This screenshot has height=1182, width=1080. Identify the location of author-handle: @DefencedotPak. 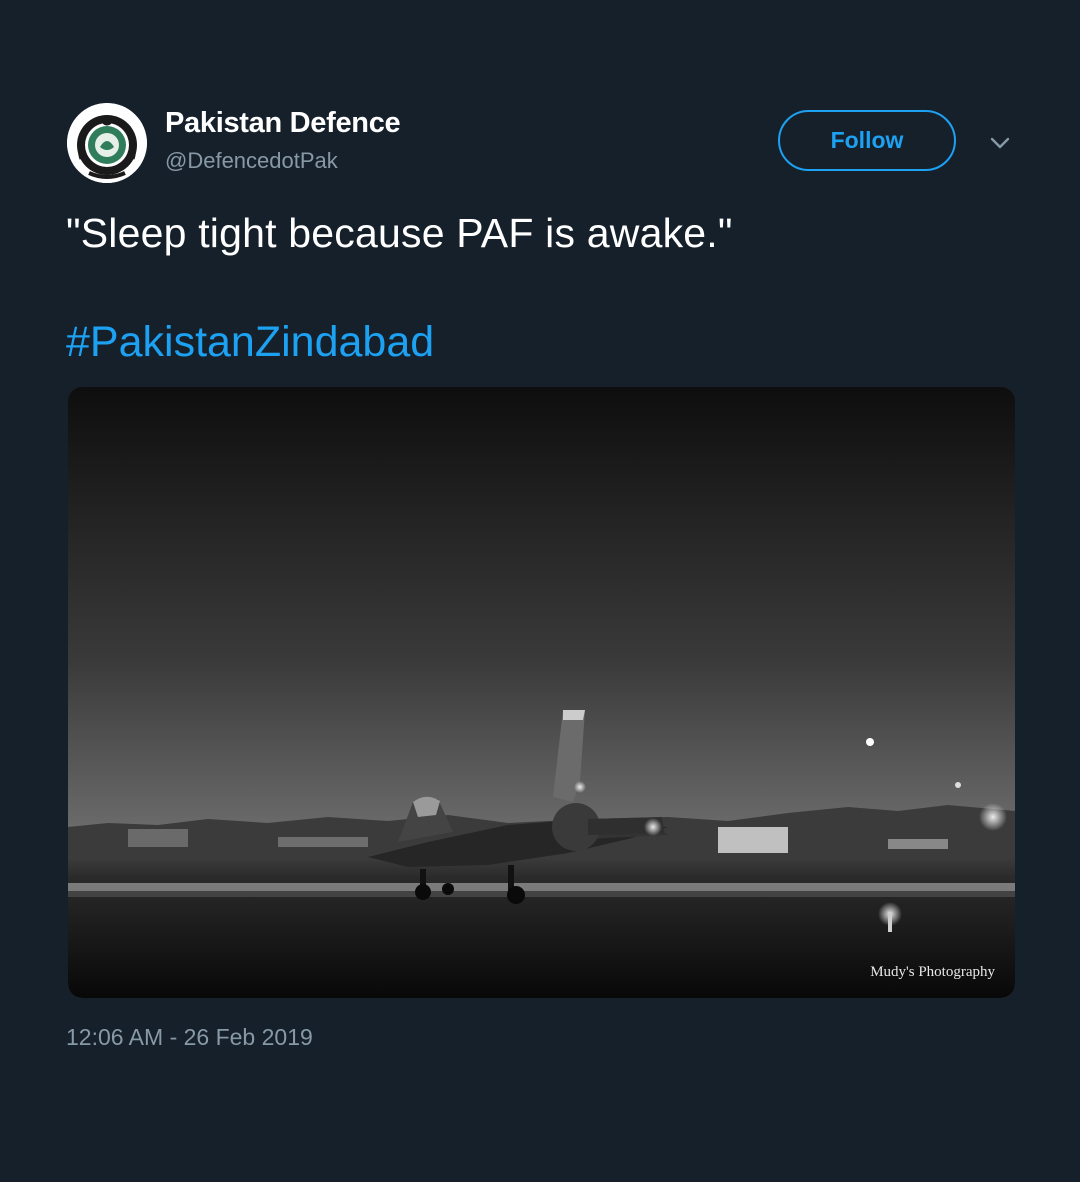
(251, 161).